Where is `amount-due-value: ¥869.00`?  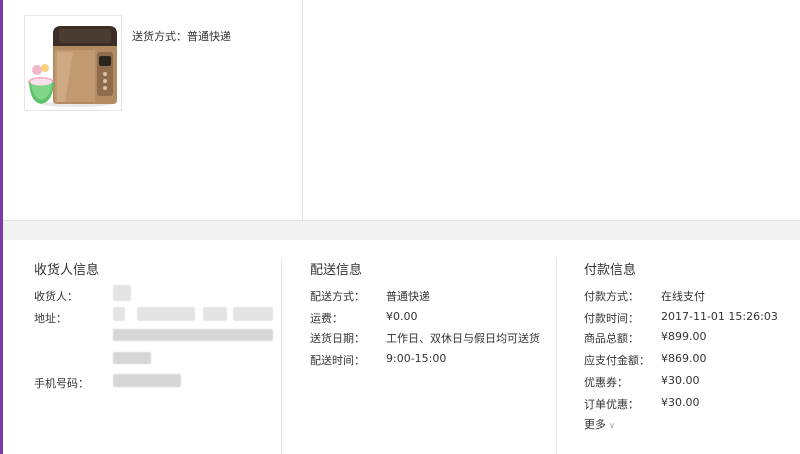
amount-due-value: ¥869.00 is located at coordinates (684, 358).